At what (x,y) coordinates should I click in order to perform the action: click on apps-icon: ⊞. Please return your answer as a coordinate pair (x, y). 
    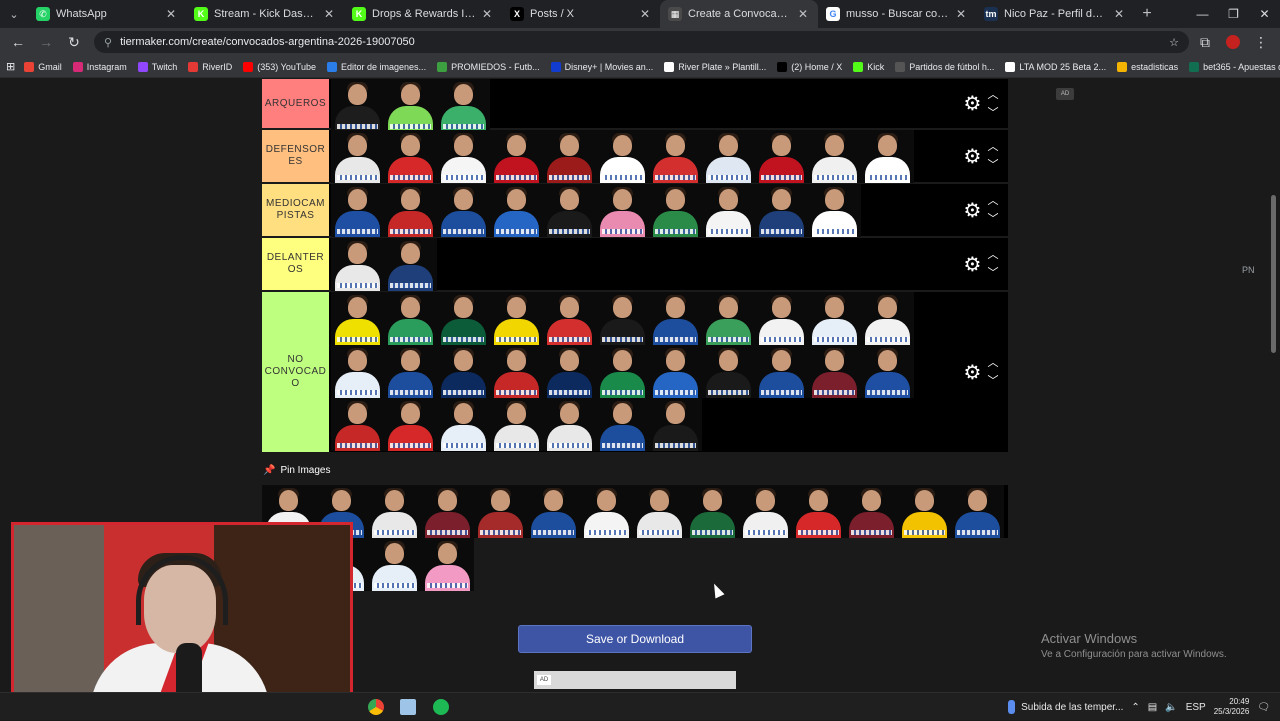
    Looking at the image, I should click on (10, 66).